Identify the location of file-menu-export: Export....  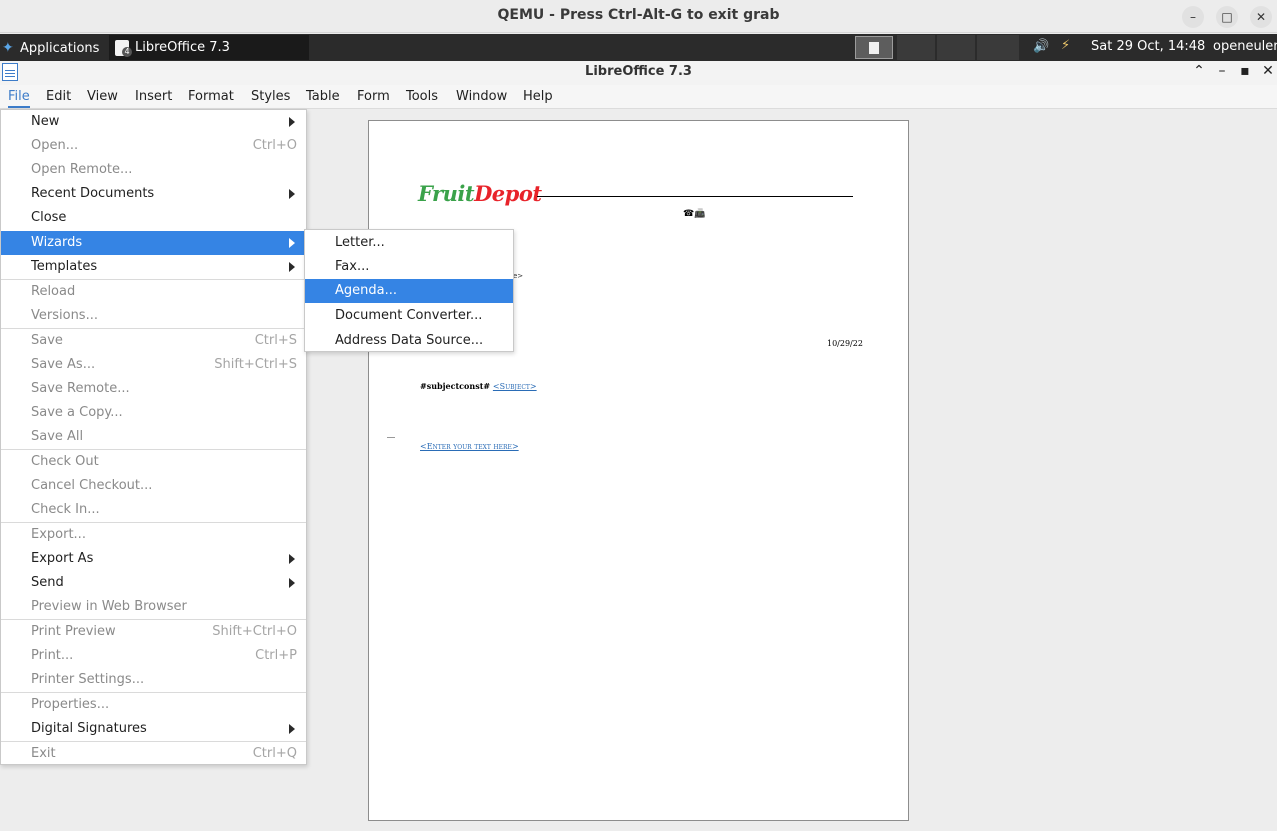
(153, 535).